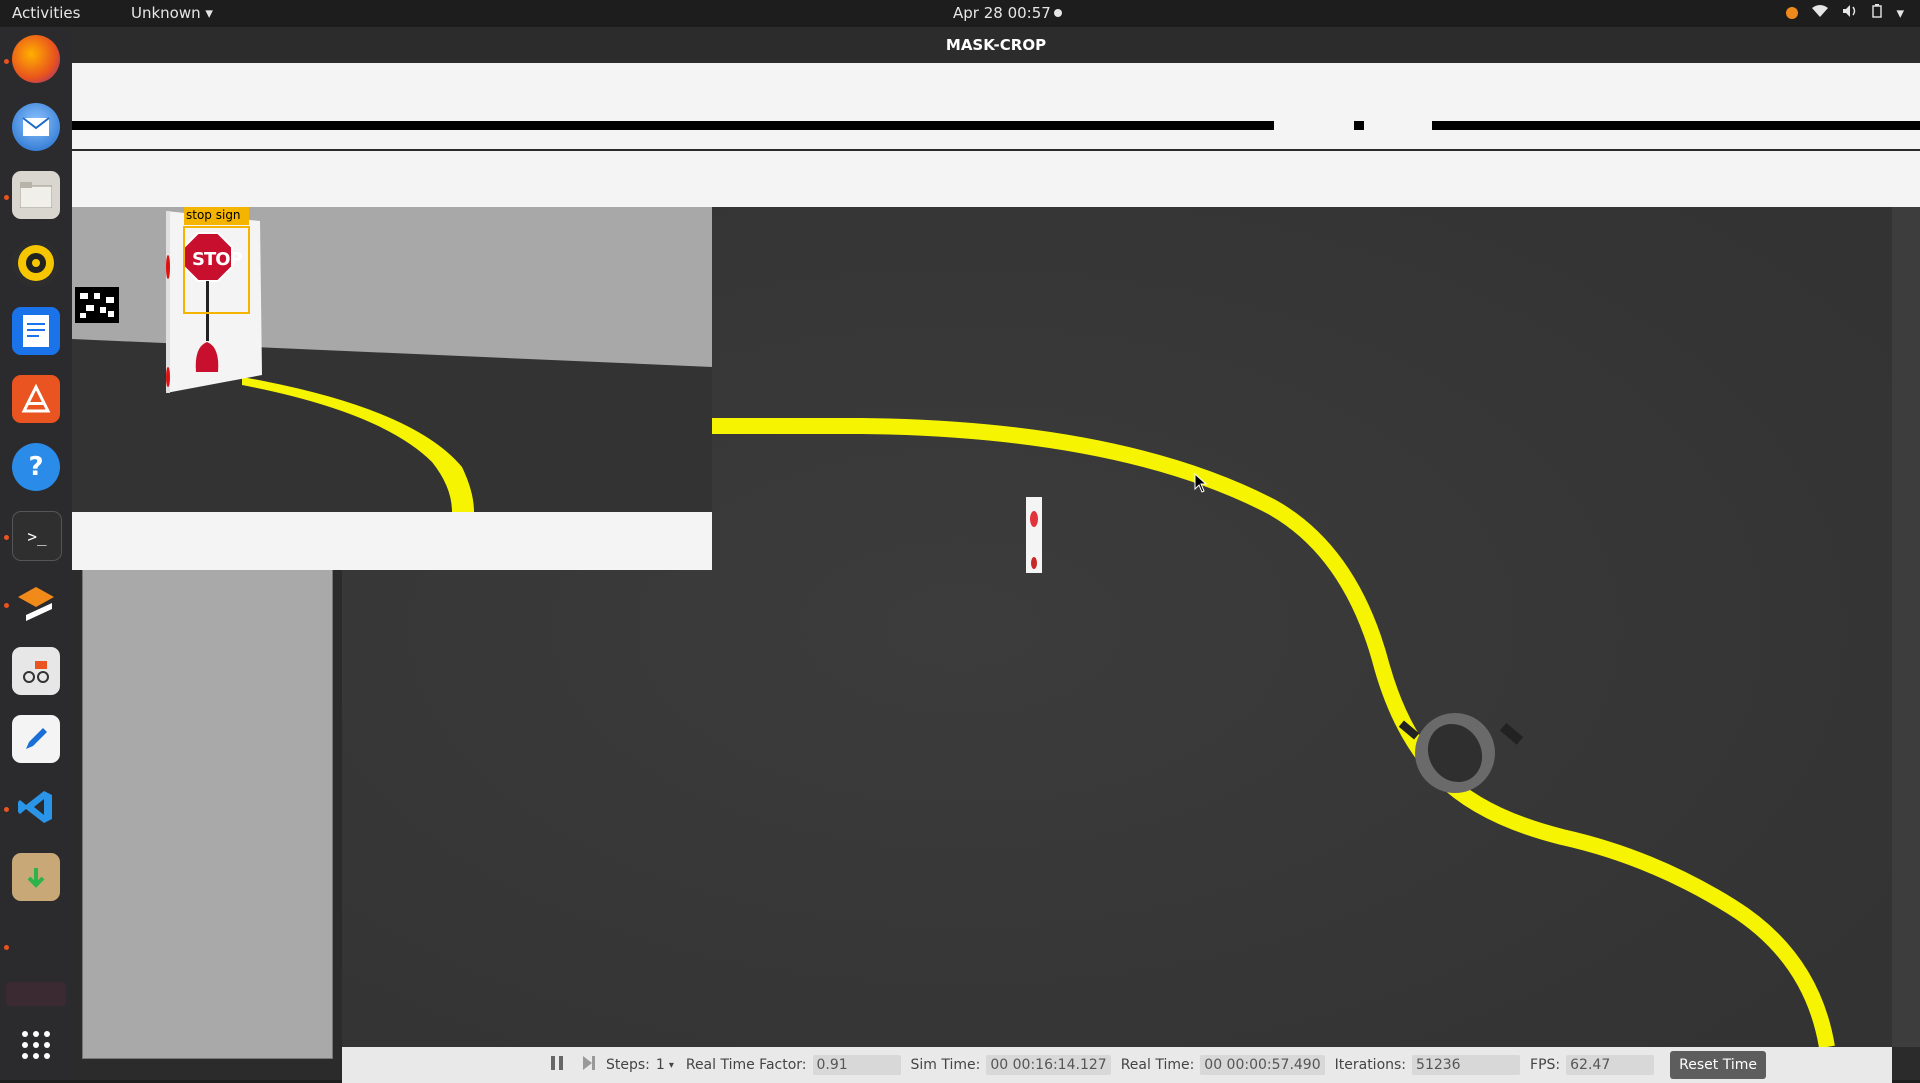 This screenshot has height=1083, width=1920. What do you see at coordinates (36, 603) in the screenshot?
I see `ros-icon` at bounding box center [36, 603].